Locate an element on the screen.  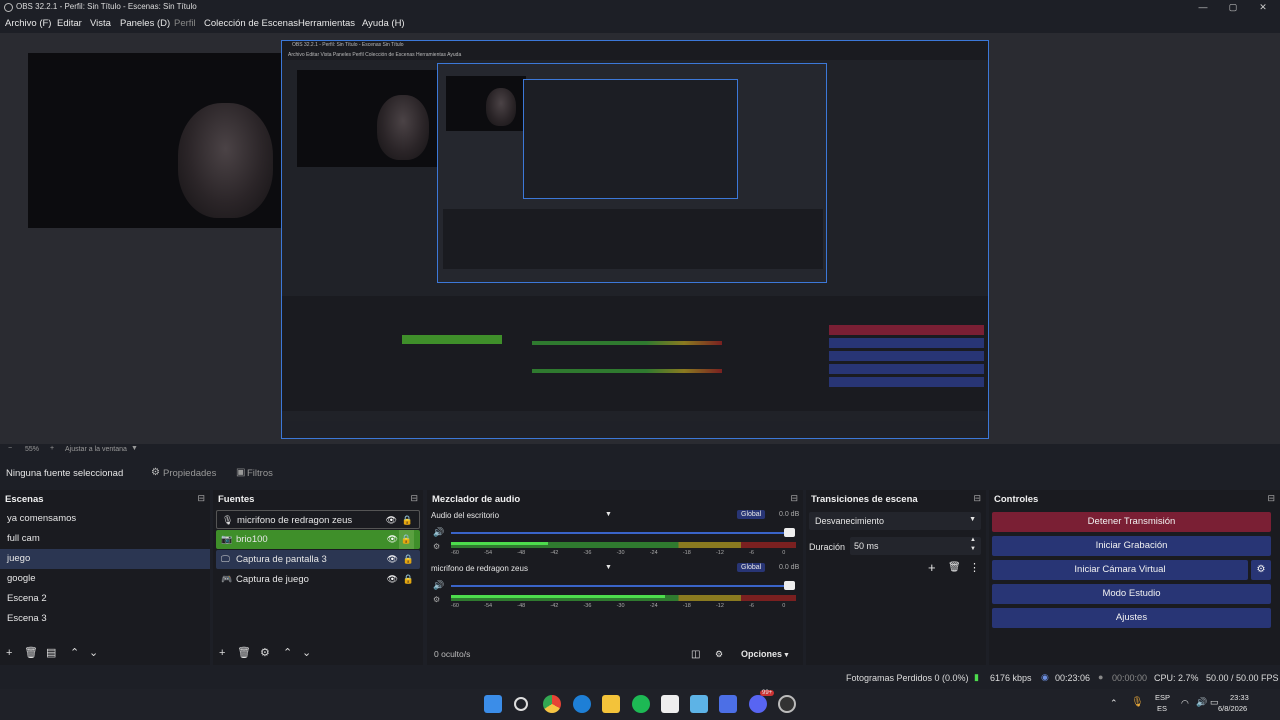
close-button: ✕ is located at coordinates (1263, 7).